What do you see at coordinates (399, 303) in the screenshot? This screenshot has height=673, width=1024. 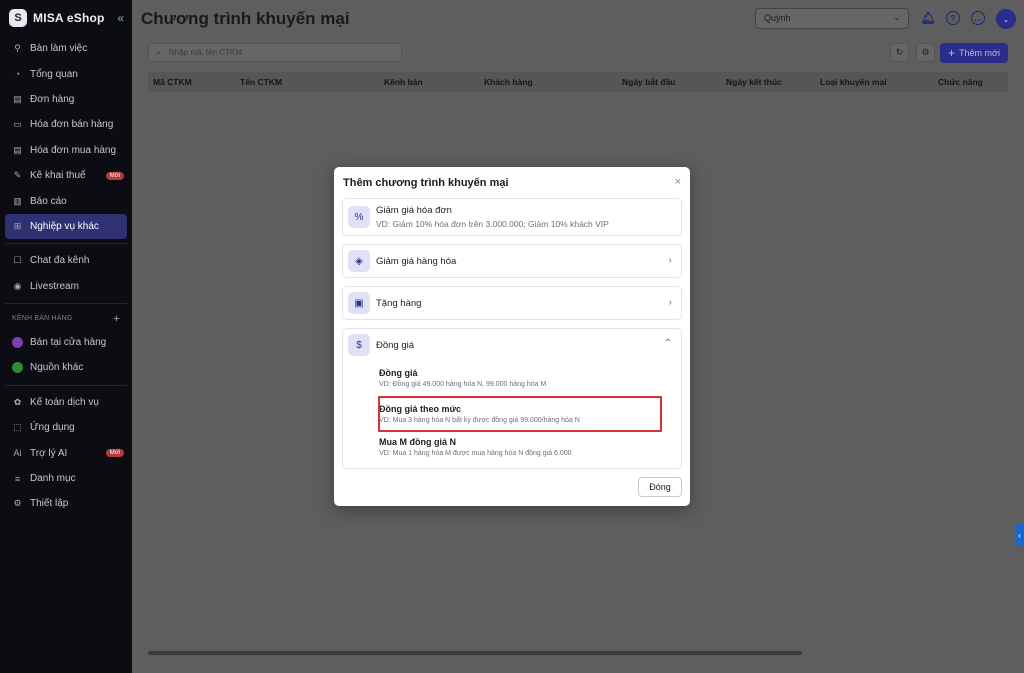 I see `option-title: Tặng hàng` at bounding box center [399, 303].